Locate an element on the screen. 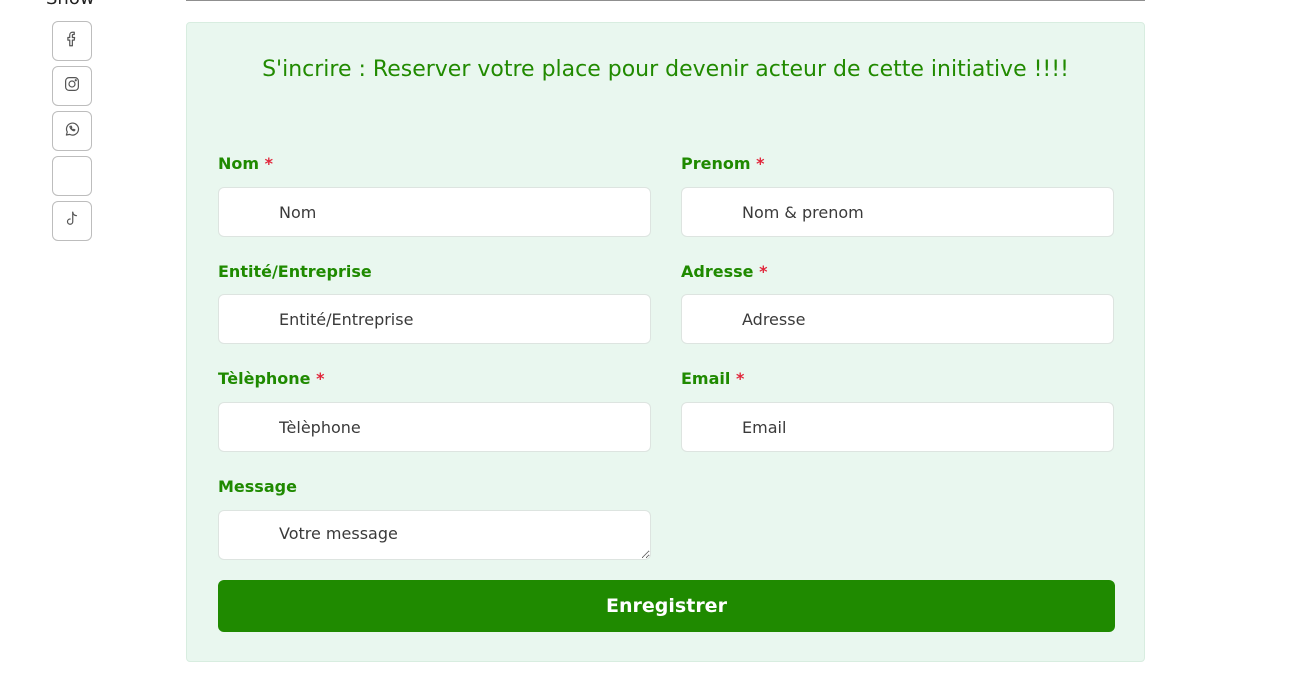 This screenshot has width=1315, height=697. telephone-input is located at coordinates (434, 427).